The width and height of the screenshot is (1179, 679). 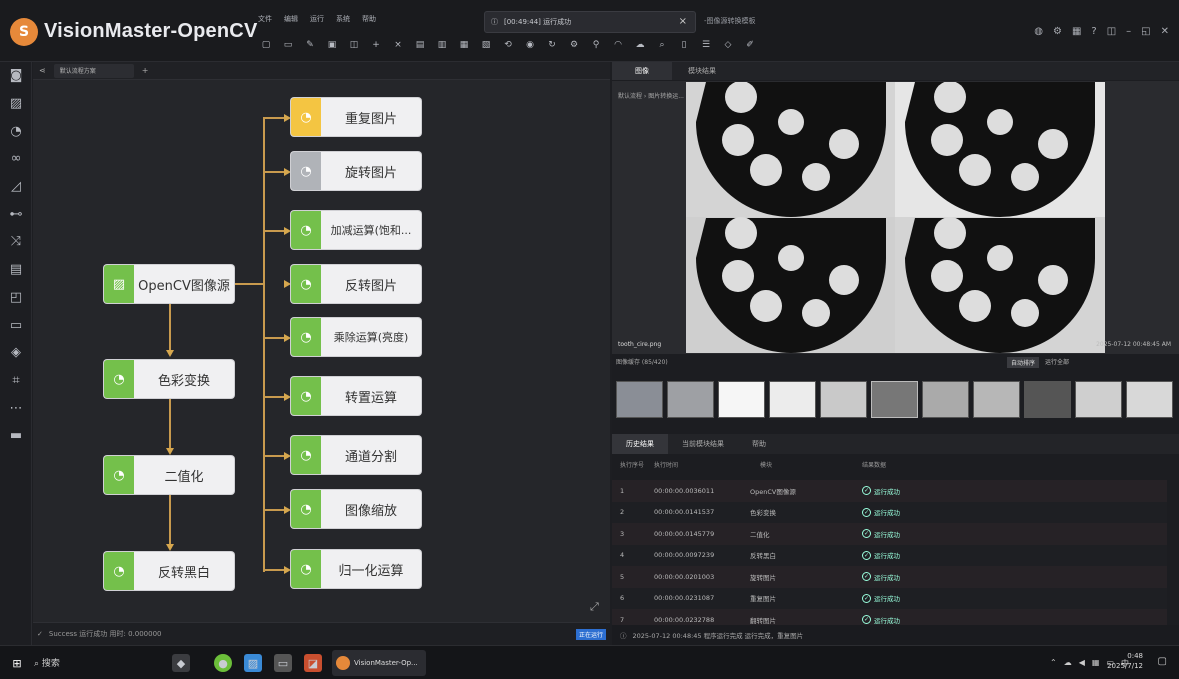 What do you see at coordinates (332, 45) in the screenshot?
I see `save-icon: ▣` at bounding box center [332, 45].